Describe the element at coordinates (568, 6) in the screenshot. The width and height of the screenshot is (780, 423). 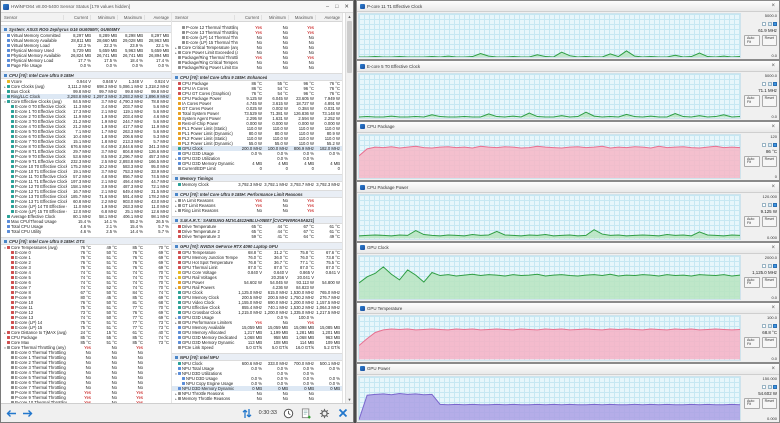
I see `graph-titlebar: P-core 11 T1 Effective Clock ×` at that location.